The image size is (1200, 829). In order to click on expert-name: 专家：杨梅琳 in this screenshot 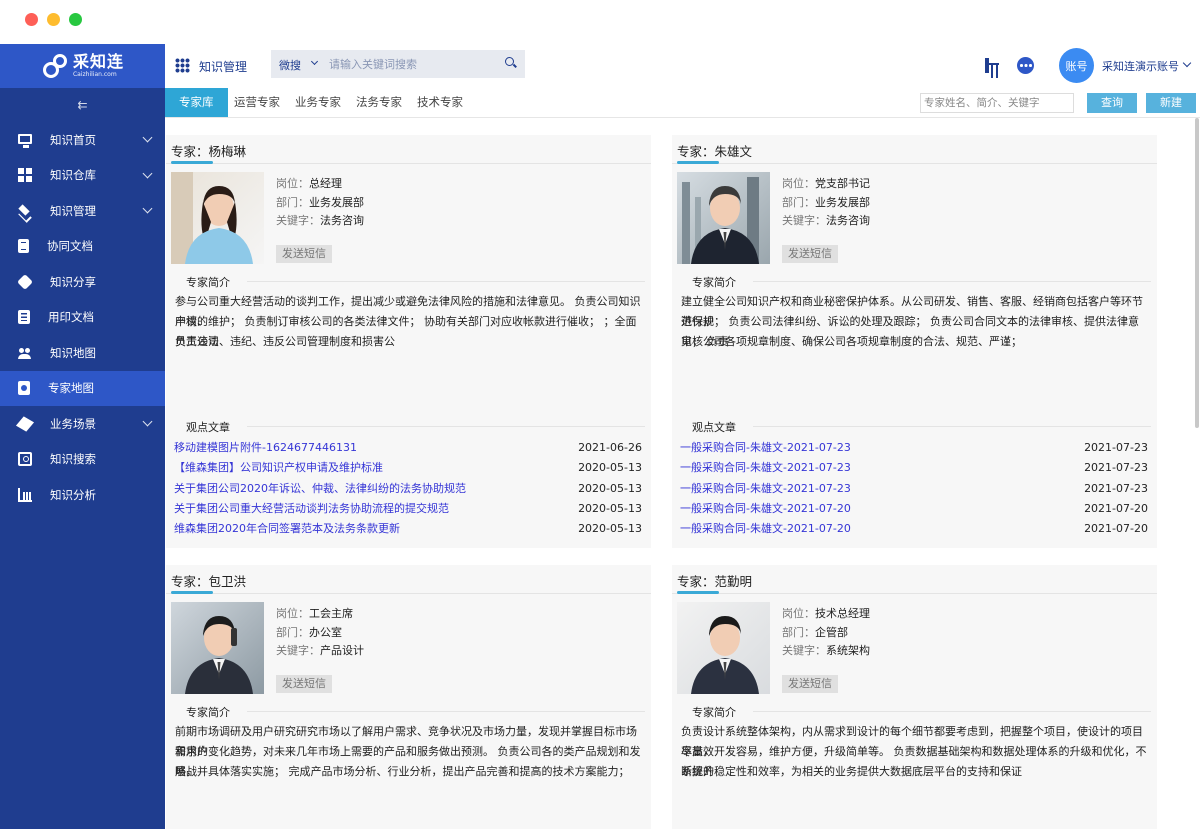, I will do `click(208, 150)`.